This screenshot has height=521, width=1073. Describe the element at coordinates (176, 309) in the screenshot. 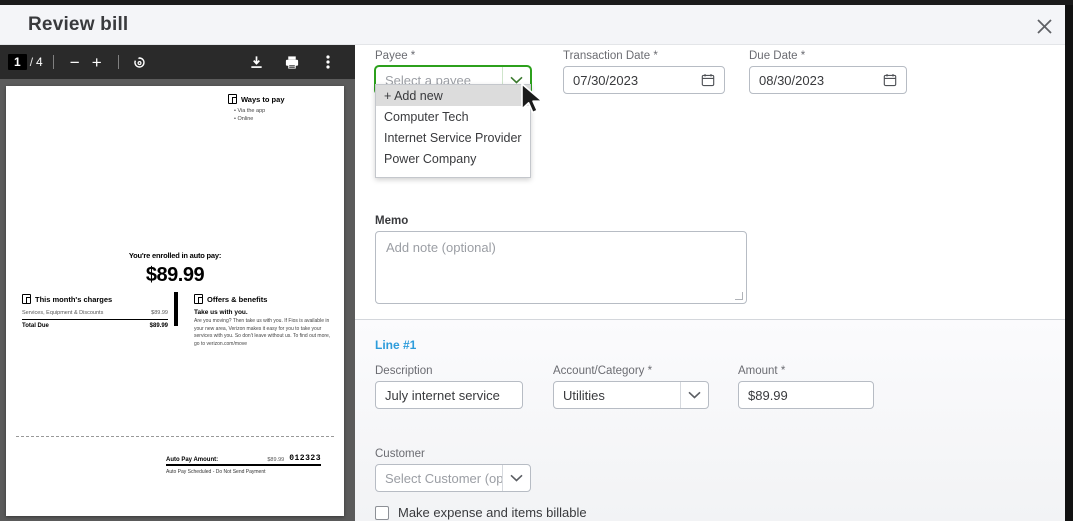

I see `doc-column-rule` at that location.